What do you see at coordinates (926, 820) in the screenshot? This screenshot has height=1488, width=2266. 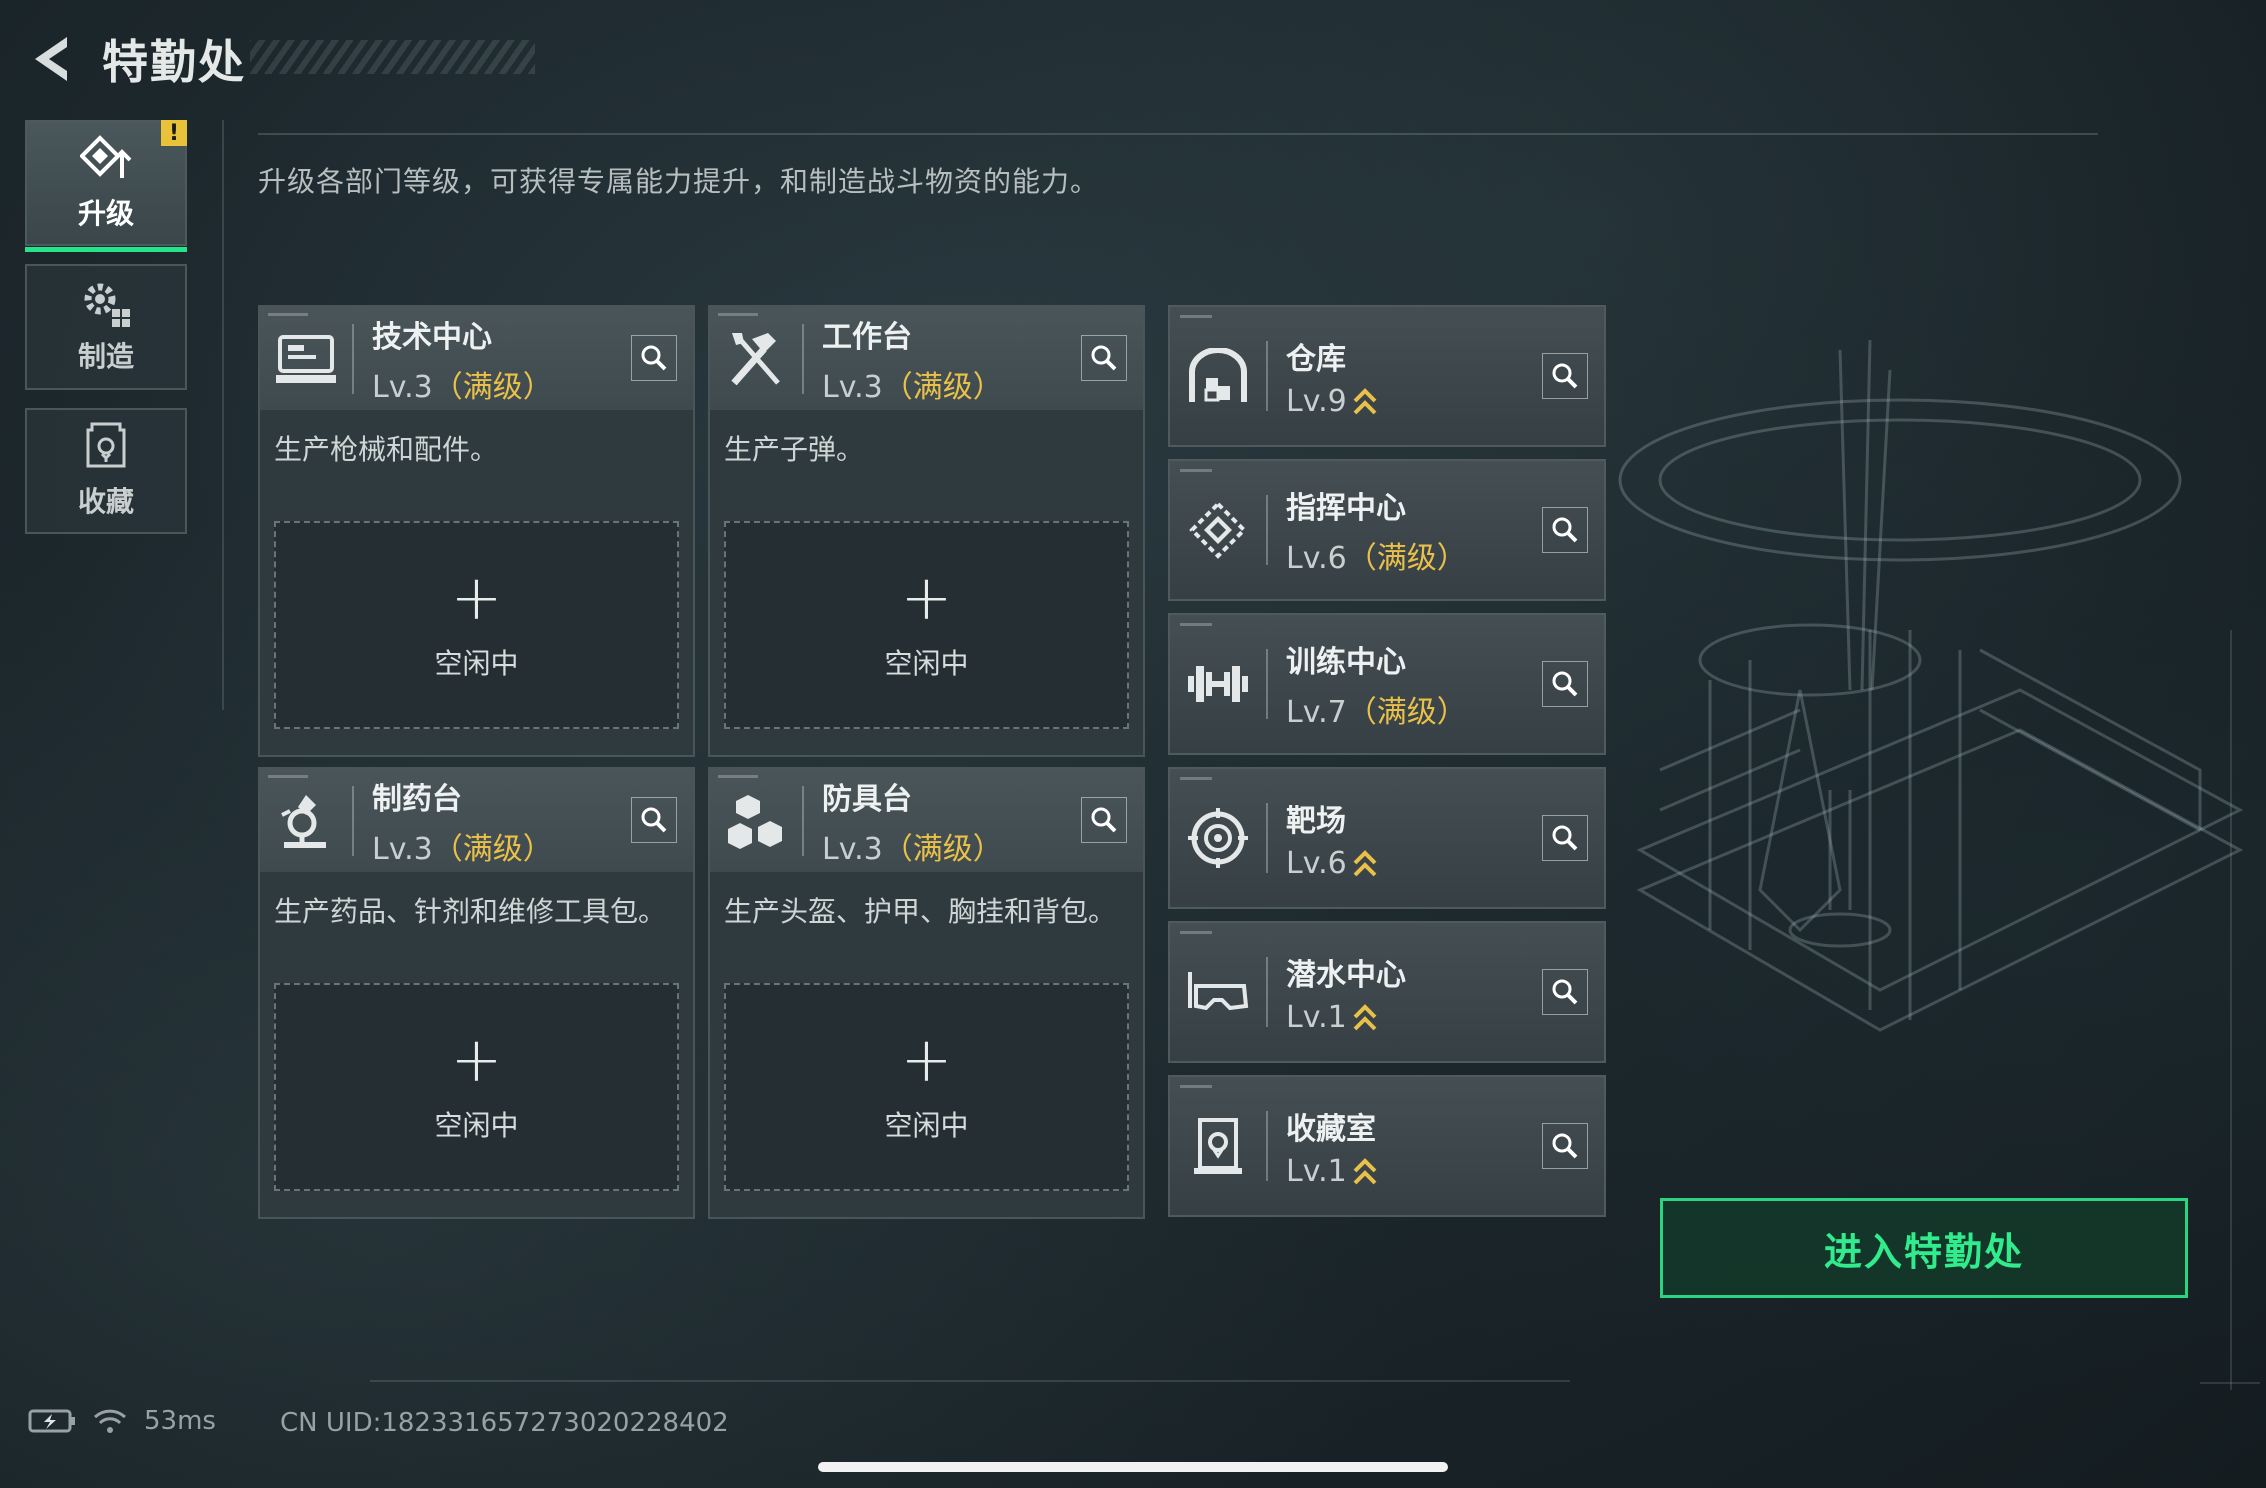 I see `card-header: 防具台 Lv.3（满级）` at bounding box center [926, 820].